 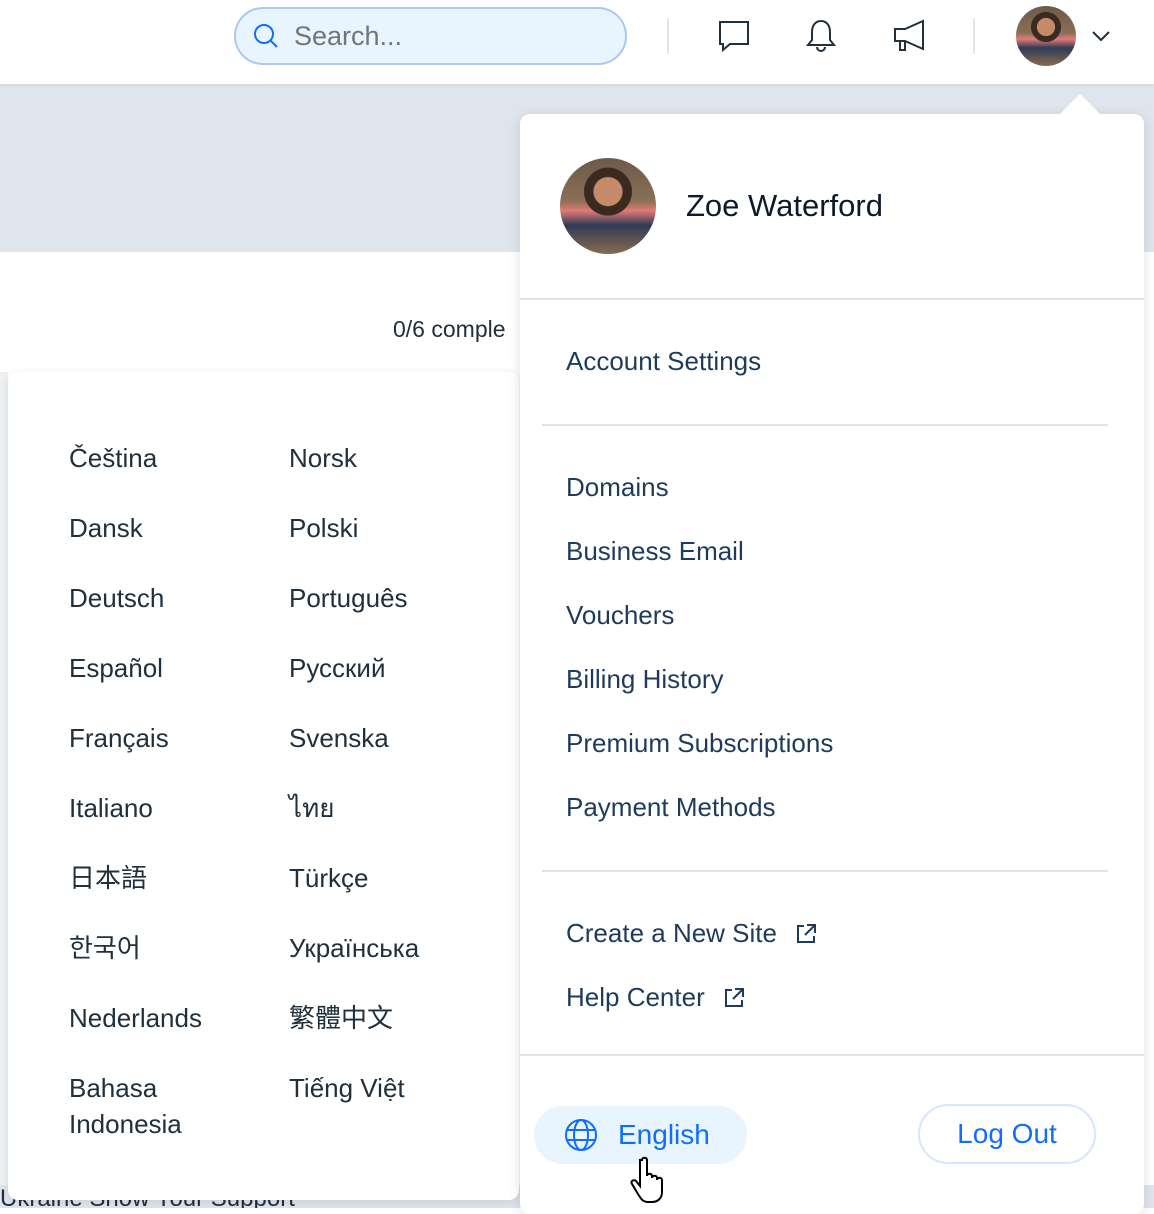 What do you see at coordinates (620, 615) in the screenshot?
I see `menu-item-vouchers: Vouchers` at bounding box center [620, 615].